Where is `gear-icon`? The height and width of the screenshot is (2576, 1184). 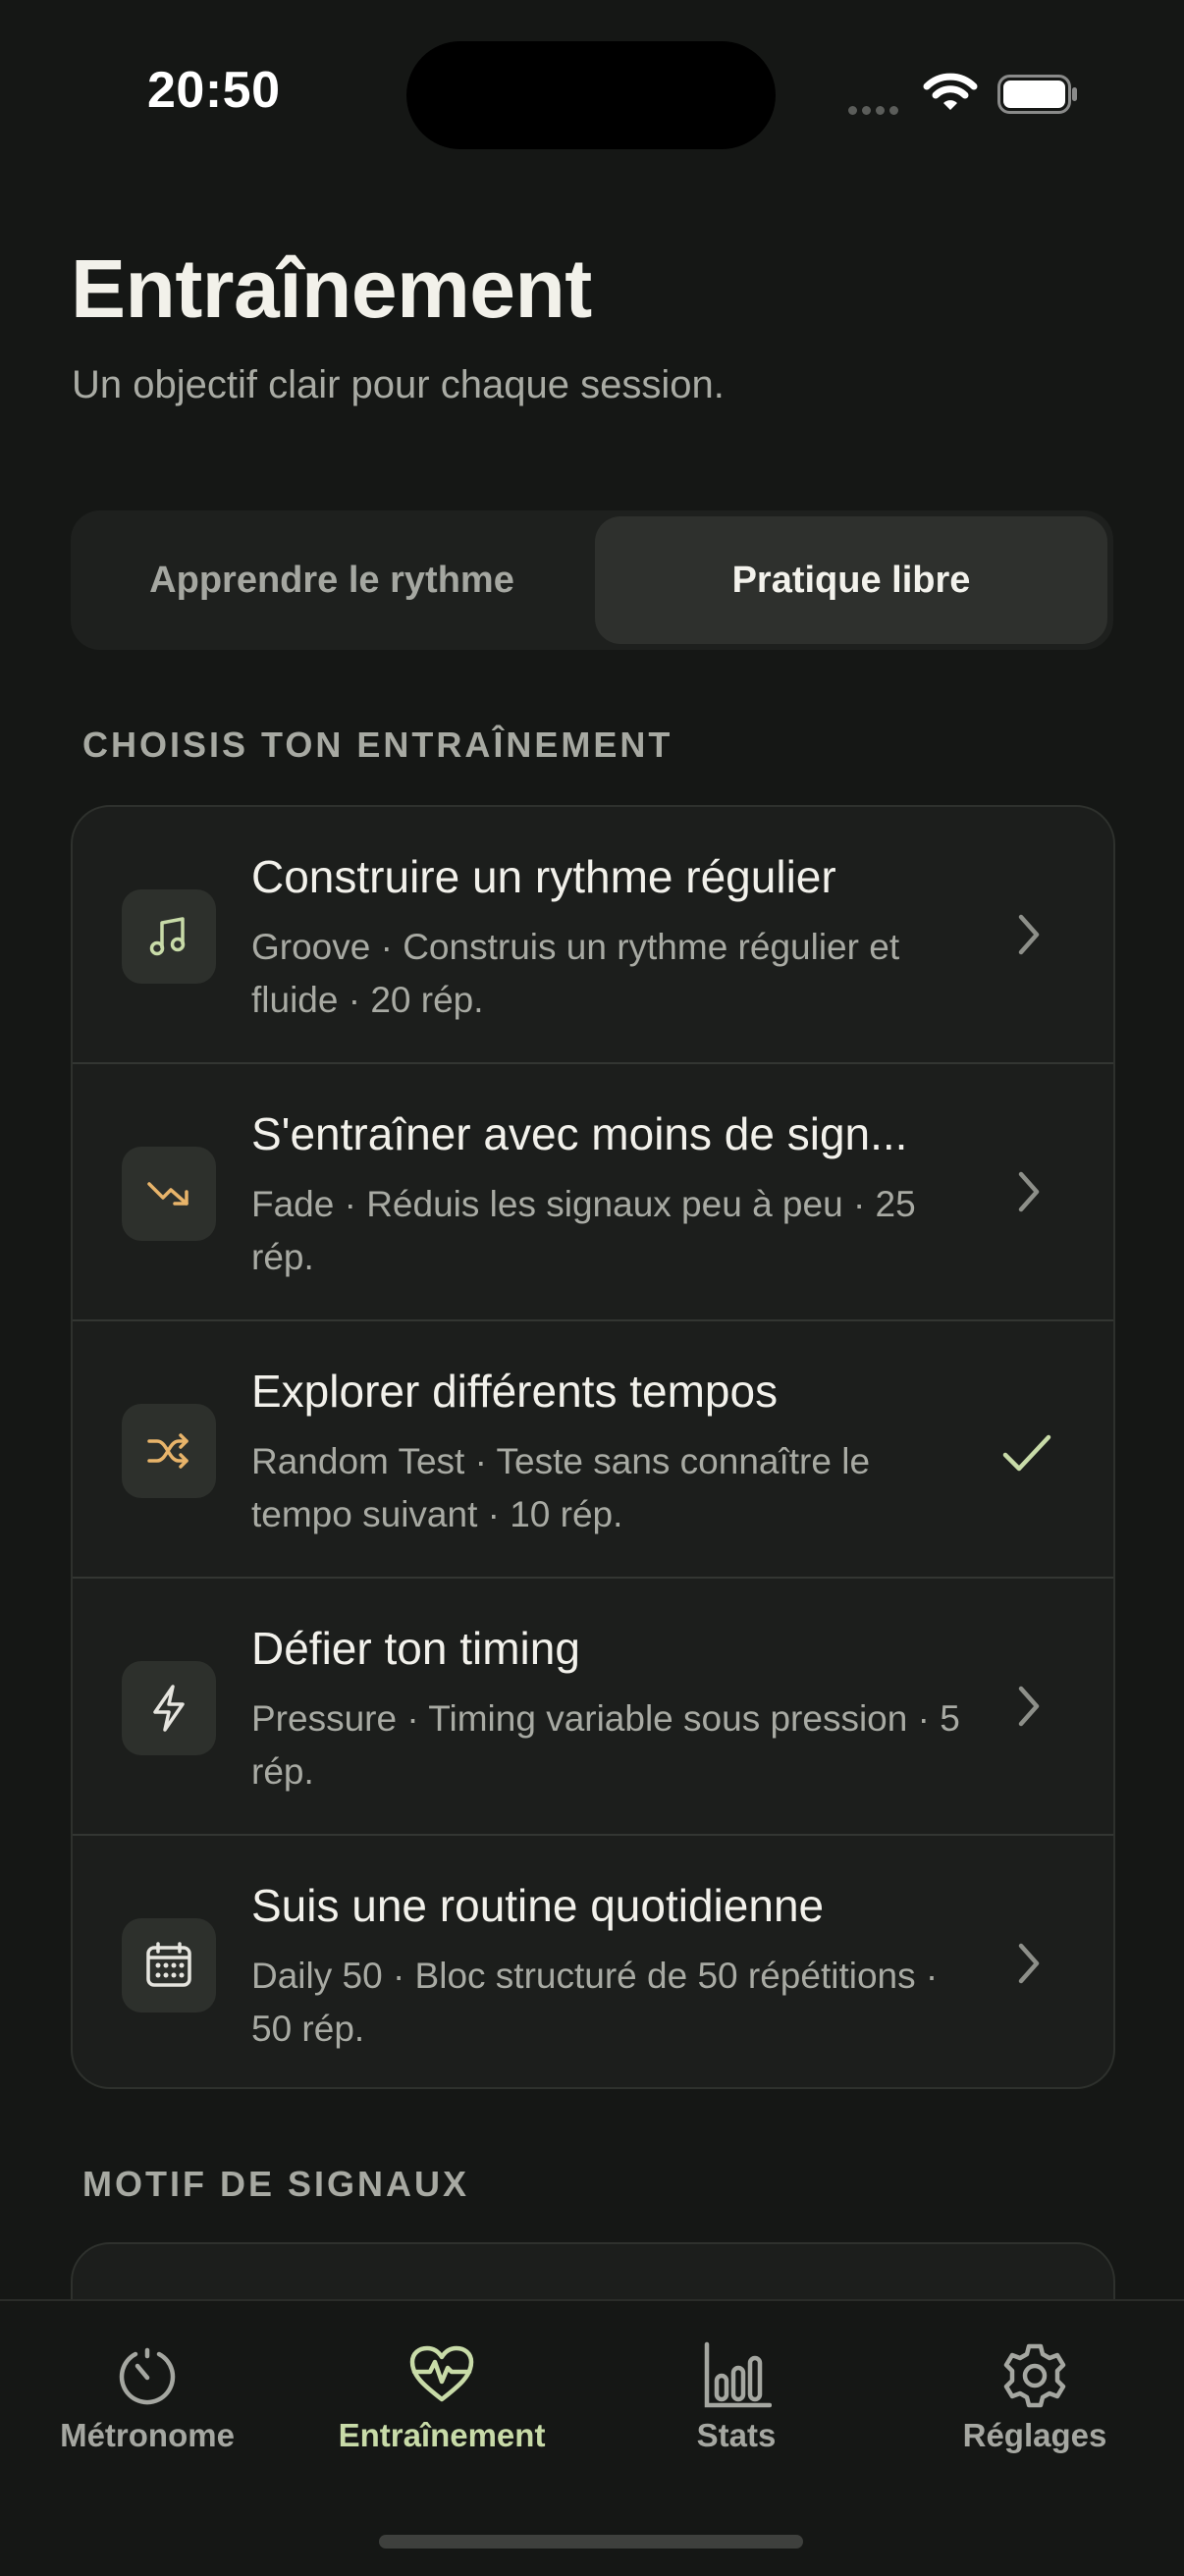 gear-icon is located at coordinates (1034, 2375).